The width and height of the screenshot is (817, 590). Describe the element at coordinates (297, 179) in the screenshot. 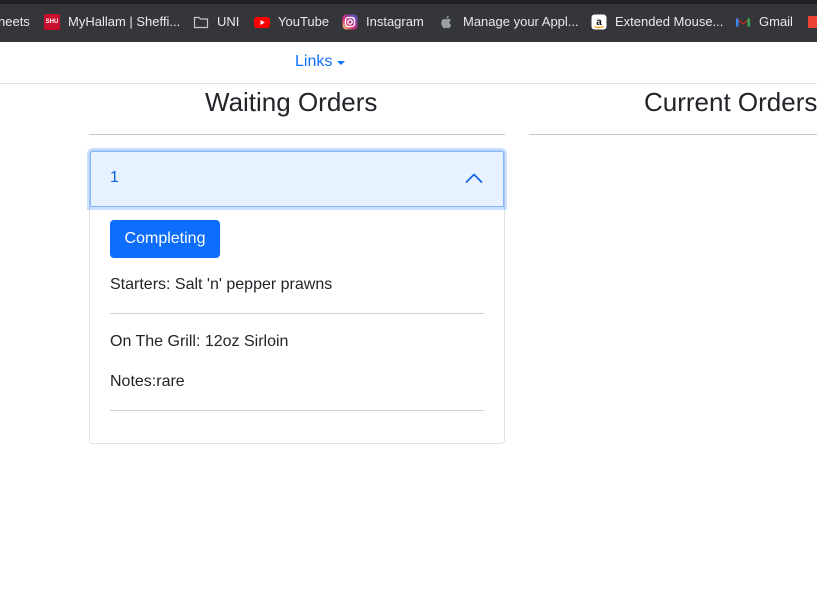

I see `order-accordion-header: 1` at that location.